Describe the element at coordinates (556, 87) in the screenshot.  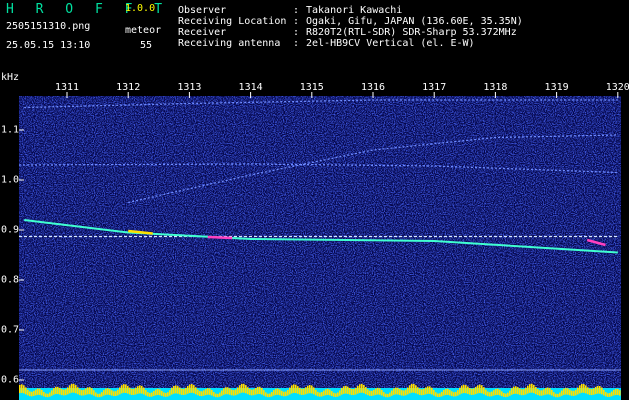
I see `x-tick-label: 1319` at that location.